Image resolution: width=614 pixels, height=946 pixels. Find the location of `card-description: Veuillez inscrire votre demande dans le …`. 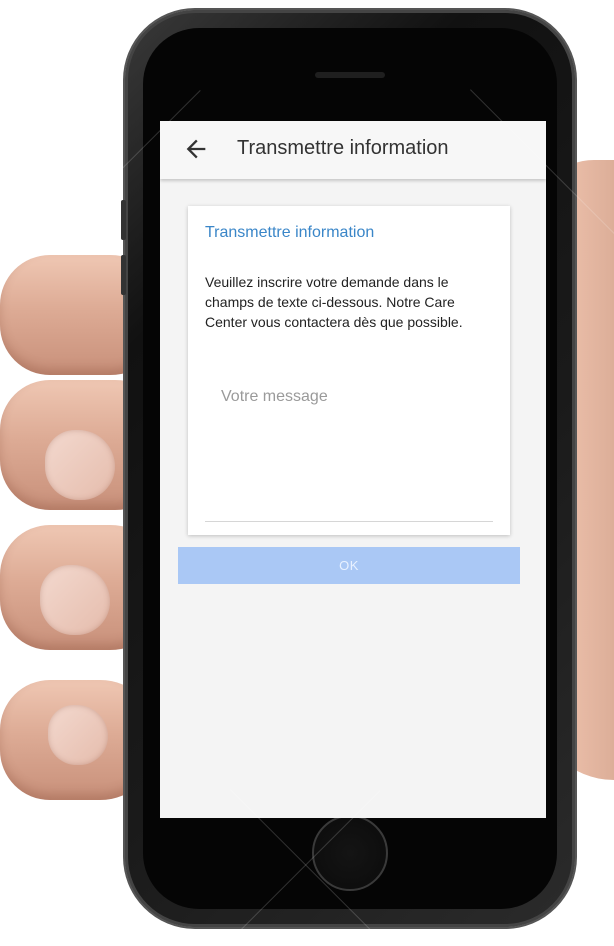

card-description: Veuillez inscrire votre demande dans le … is located at coordinates (334, 302).